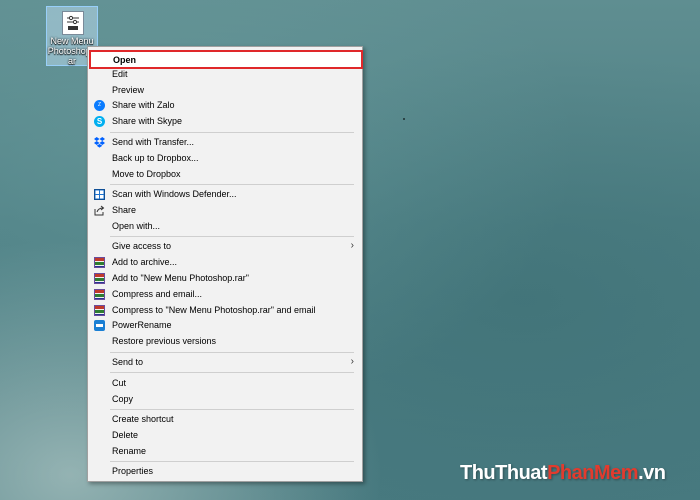 The height and width of the screenshot is (500, 700). What do you see at coordinates (225, 383) in the screenshot?
I see `menu-item-cut: Cut` at bounding box center [225, 383].